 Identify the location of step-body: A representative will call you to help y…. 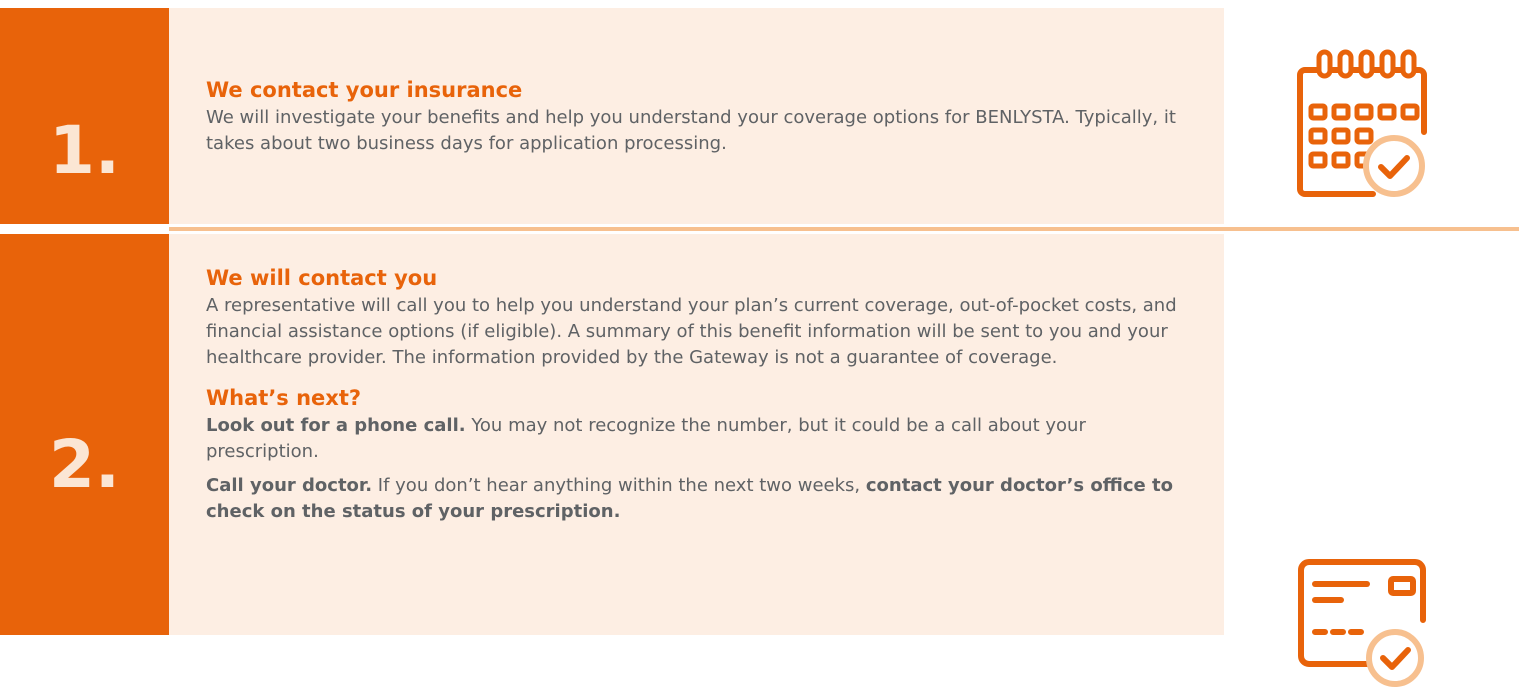
(691, 331).